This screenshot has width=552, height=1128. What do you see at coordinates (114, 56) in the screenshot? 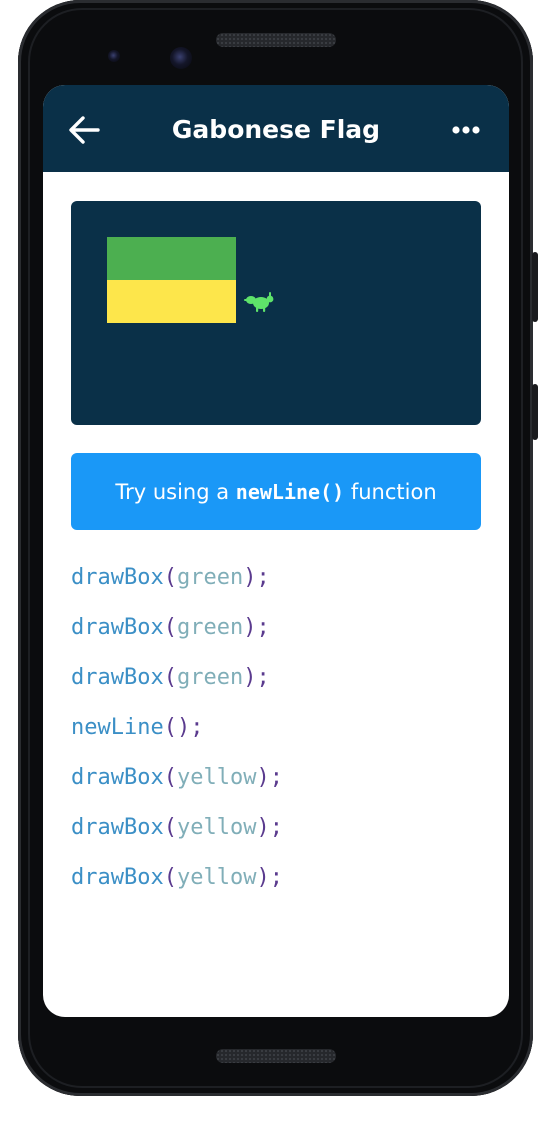
I see `front-sensor` at bounding box center [114, 56].